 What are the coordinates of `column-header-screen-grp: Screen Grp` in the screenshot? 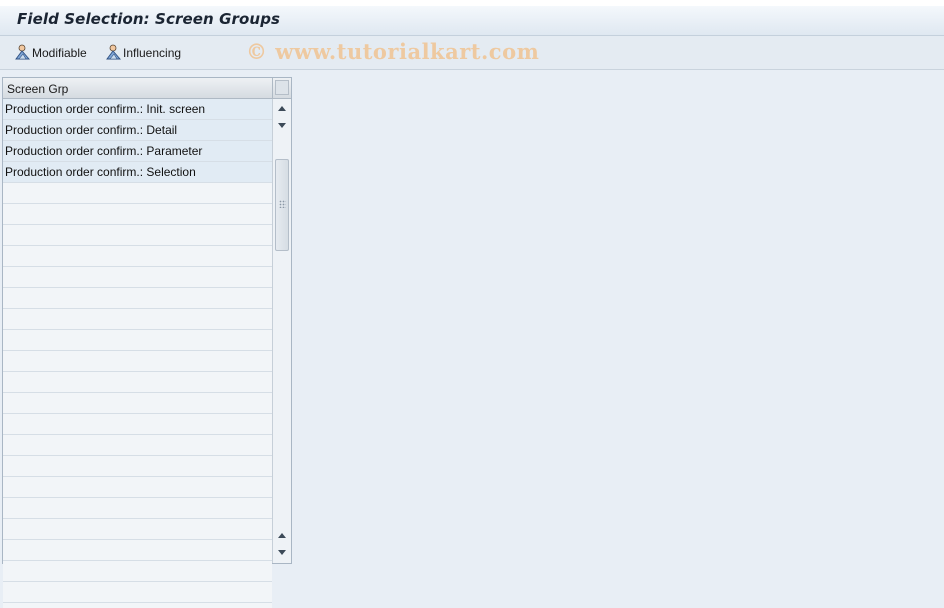 It's located at (137, 88).